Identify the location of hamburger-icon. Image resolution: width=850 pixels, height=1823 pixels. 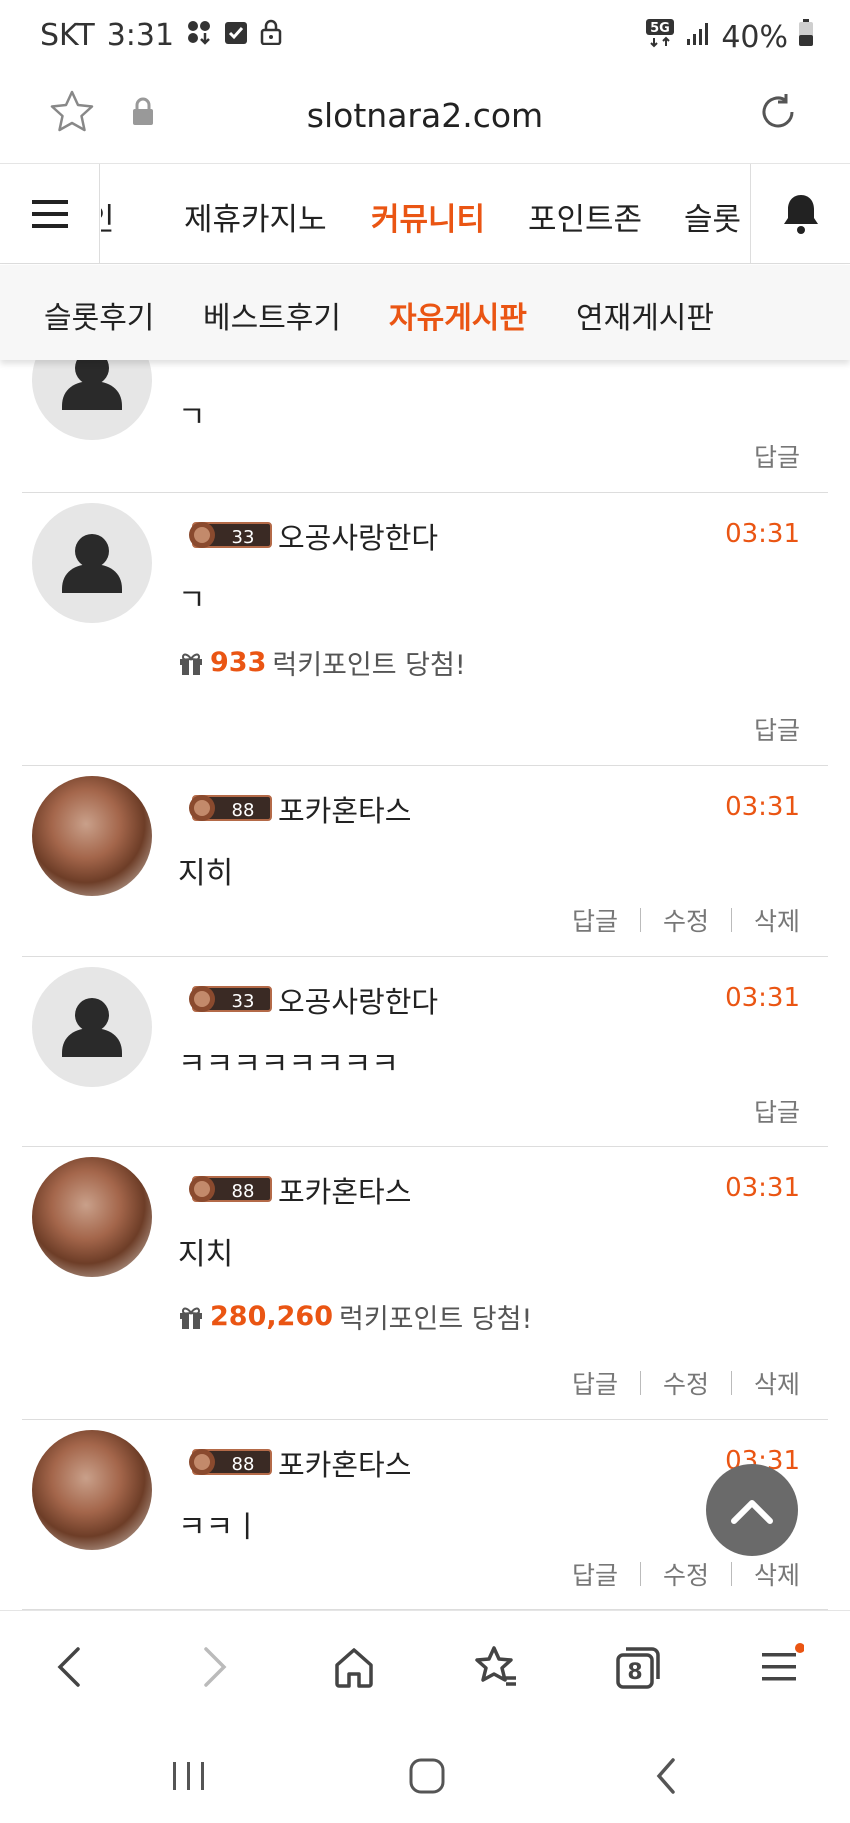
(49, 214).